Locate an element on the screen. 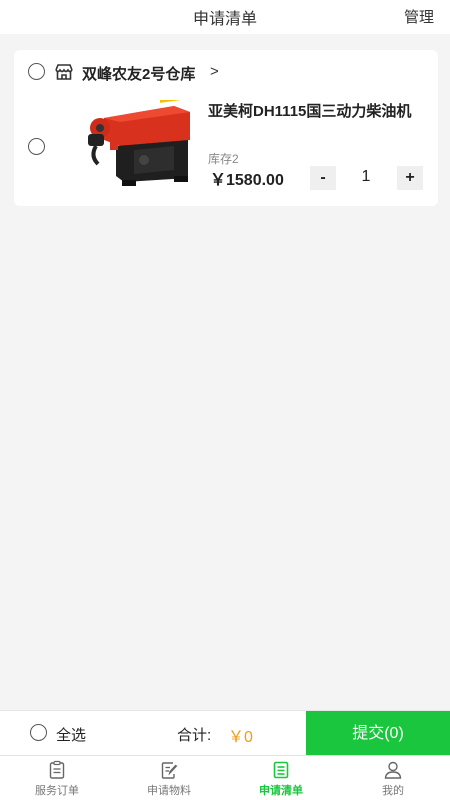 The width and height of the screenshot is (450, 800). store-name: 双峰农友2号仓库 is located at coordinates (139, 74).